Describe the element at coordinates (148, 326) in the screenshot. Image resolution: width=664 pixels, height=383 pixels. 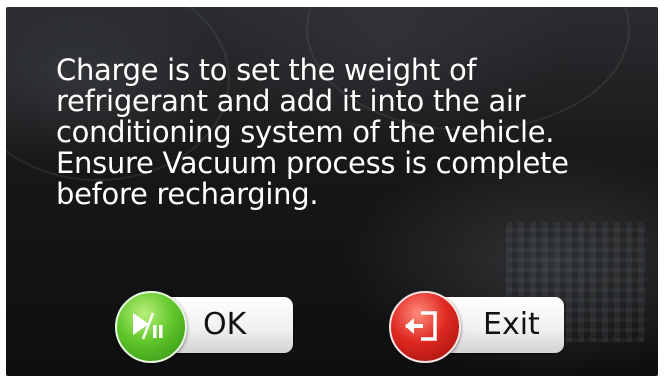
I see `play-pause-icon-glyph` at that location.